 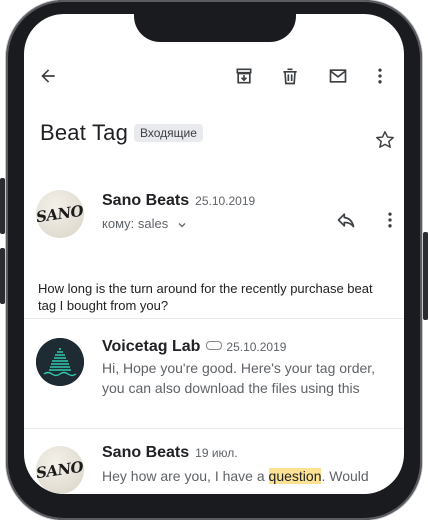 I want to click on trash-icon, so click(x=290, y=76).